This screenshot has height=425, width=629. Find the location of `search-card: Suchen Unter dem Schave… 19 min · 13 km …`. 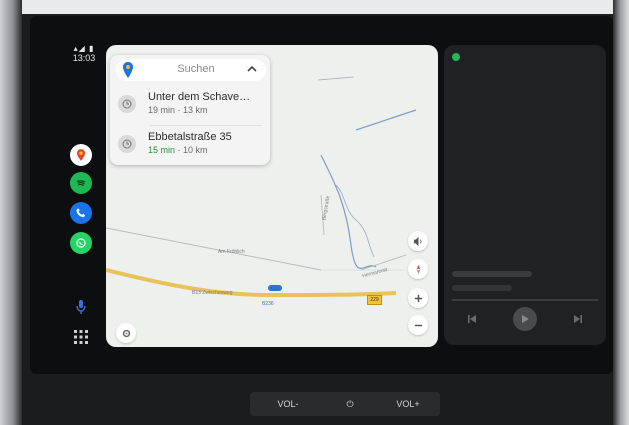

search-card: Suchen Unter dem Schave… 19 min · 13 km … is located at coordinates (190, 110).